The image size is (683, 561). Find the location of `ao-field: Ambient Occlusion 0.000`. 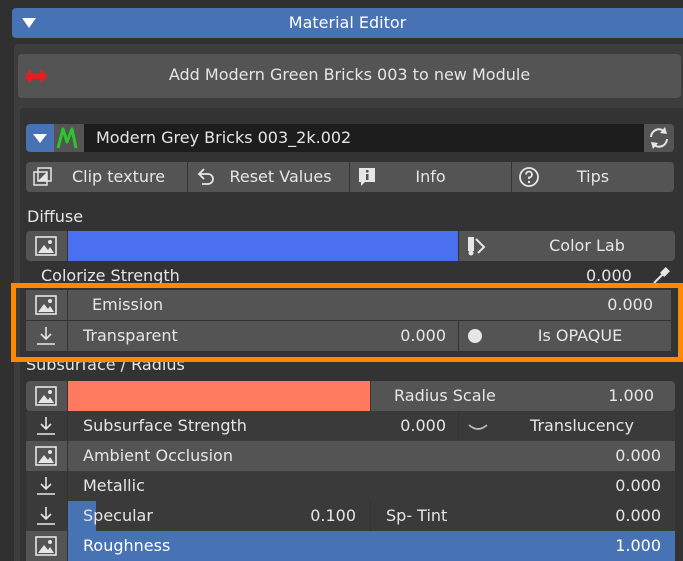

ao-field: Ambient Occlusion 0.000 is located at coordinates (371, 456).